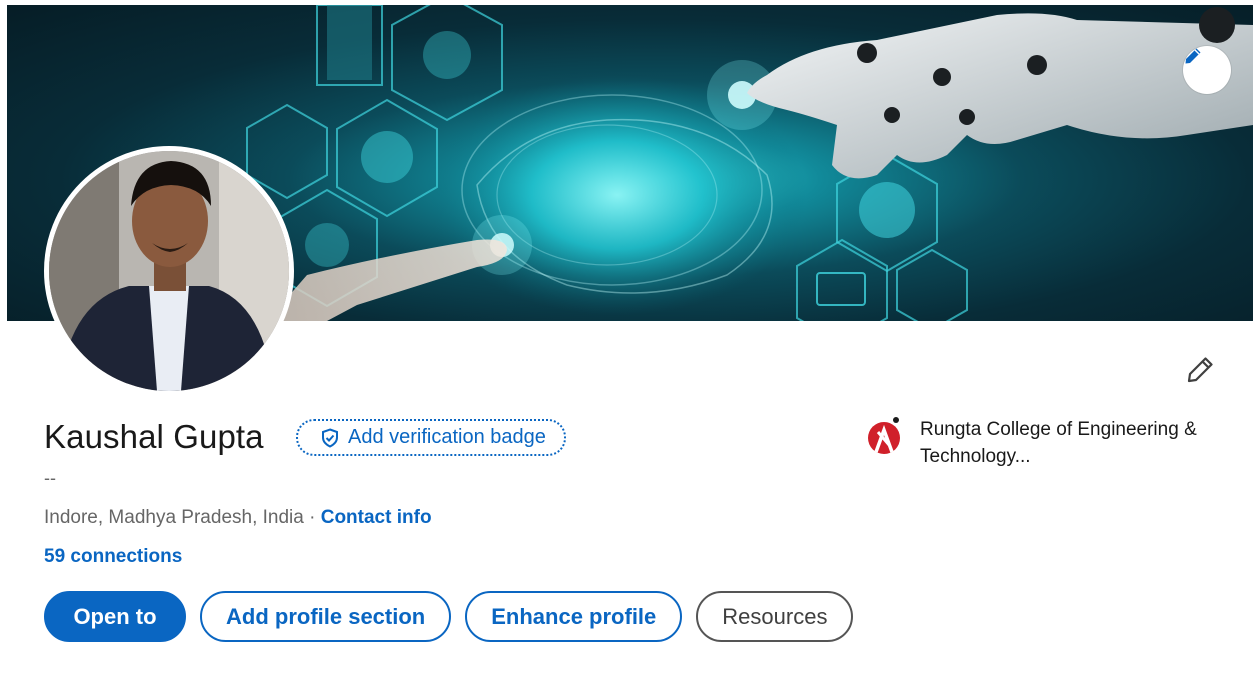 The height and width of the screenshot is (696, 1253). I want to click on contact-info-link: Contact info, so click(376, 517).